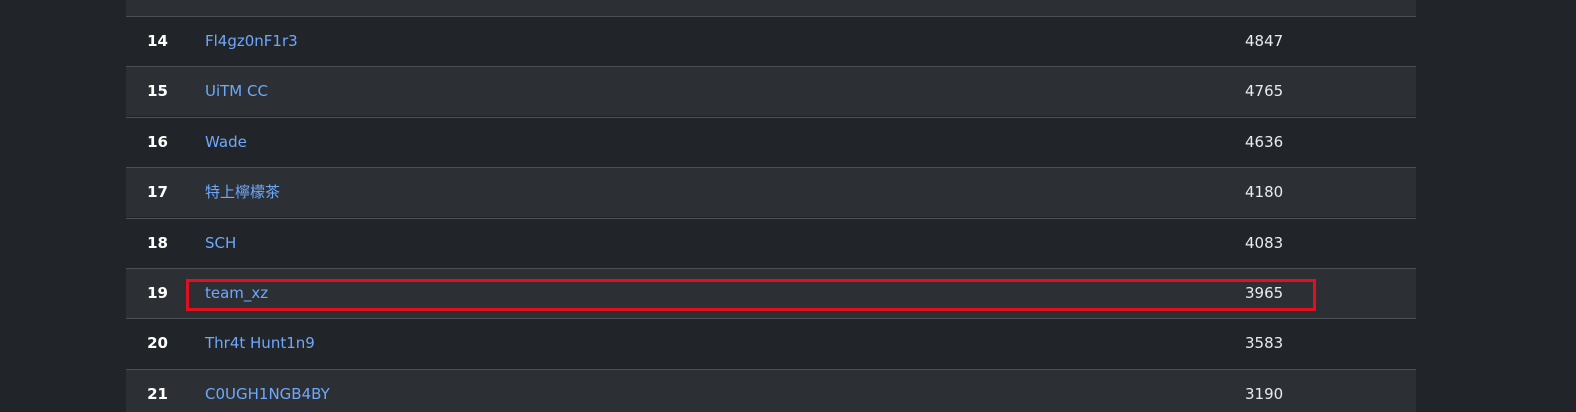 The image size is (1576, 412). I want to click on team-link: SCH, so click(220, 243).